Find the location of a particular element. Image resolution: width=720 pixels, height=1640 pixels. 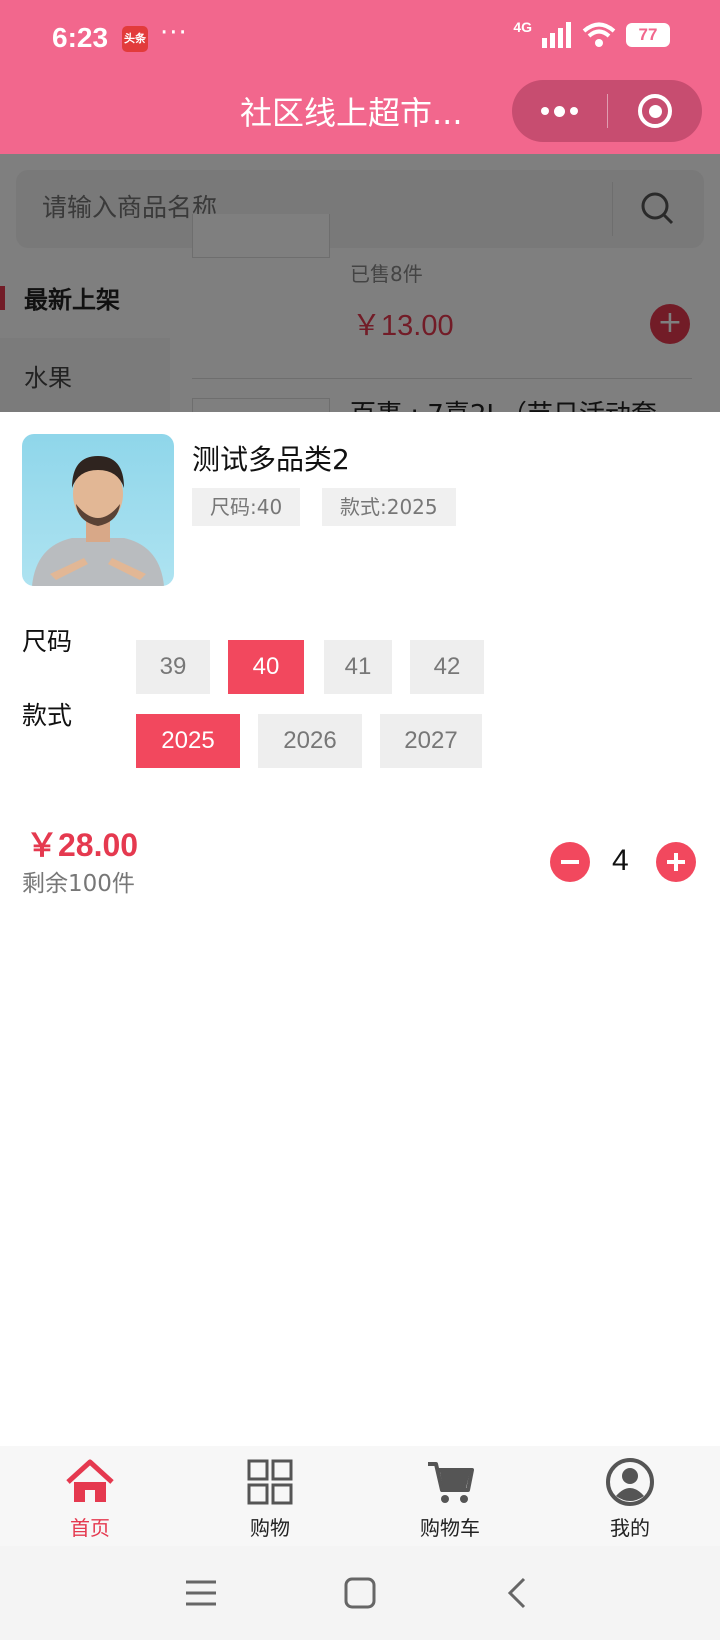

target-icon is located at coordinates (655, 111).